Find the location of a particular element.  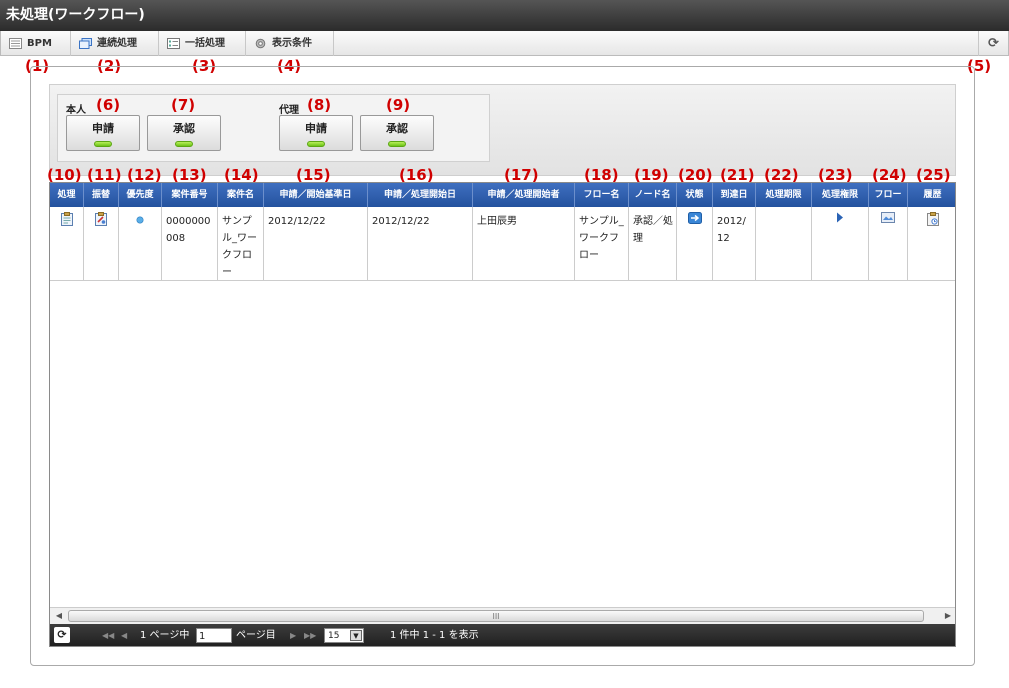

expand-arrow-icon is located at coordinates (840, 217).